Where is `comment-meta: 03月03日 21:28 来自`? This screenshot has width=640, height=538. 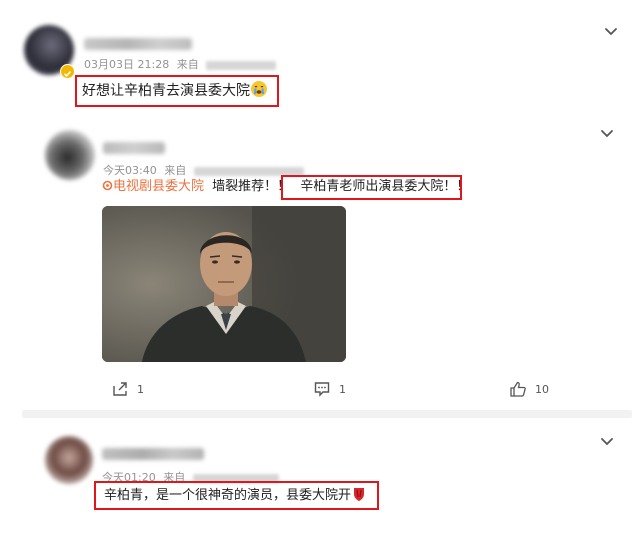 comment-meta: 03月03日 21:28 来自 is located at coordinates (180, 64).